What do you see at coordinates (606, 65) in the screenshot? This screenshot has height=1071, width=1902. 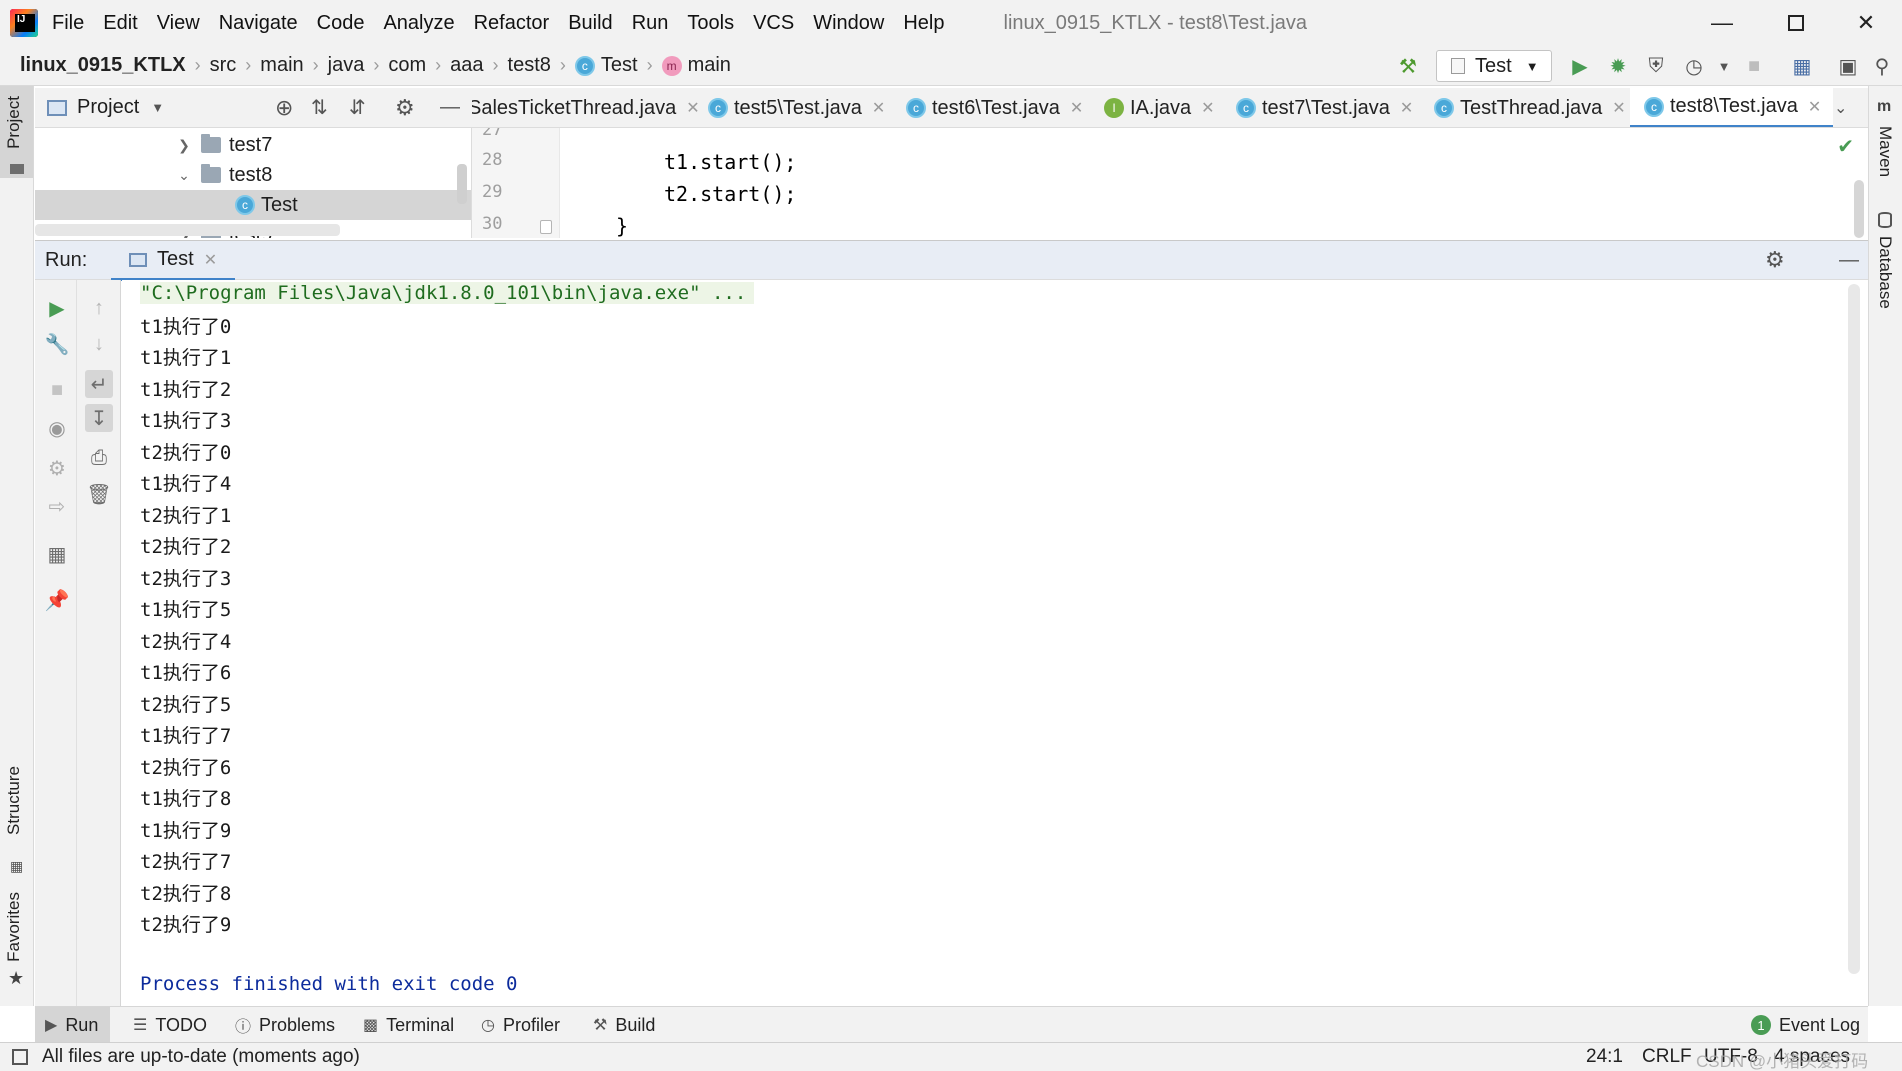 I see `breadcrumb-test-class: c Test` at bounding box center [606, 65].